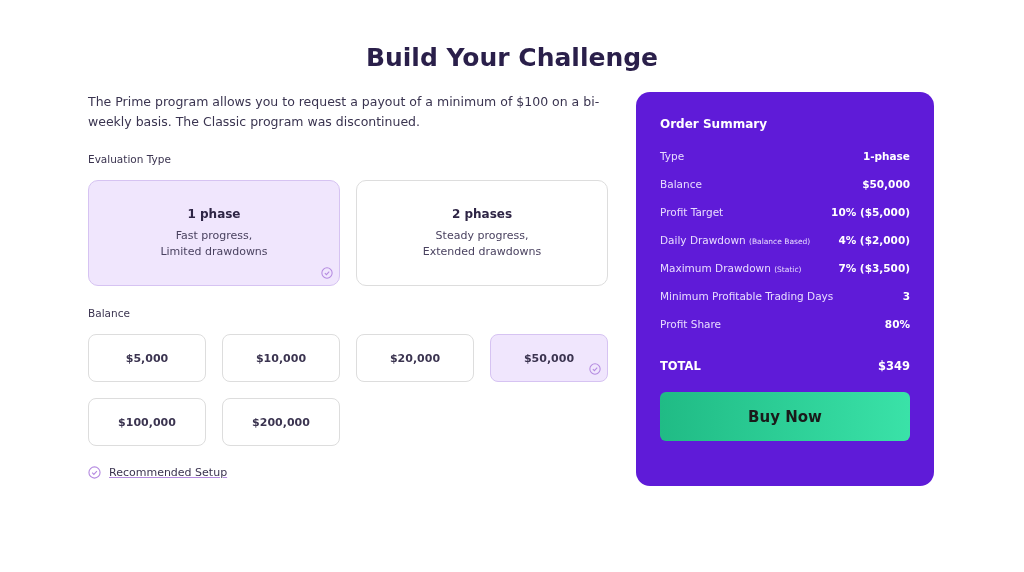 The height and width of the screenshot is (572, 1024). What do you see at coordinates (415, 358) in the screenshot?
I see `balance-option-button: $20,000` at bounding box center [415, 358].